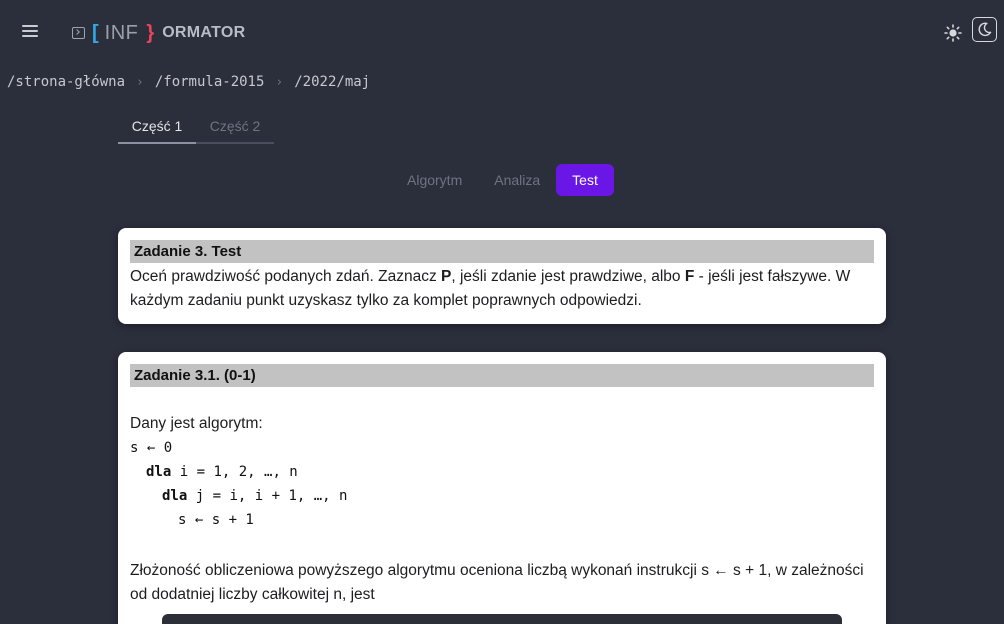 The height and width of the screenshot is (624, 1004). Describe the element at coordinates (150, 32) in the screenshot. I see `logo-bracket-close: }` at that location.